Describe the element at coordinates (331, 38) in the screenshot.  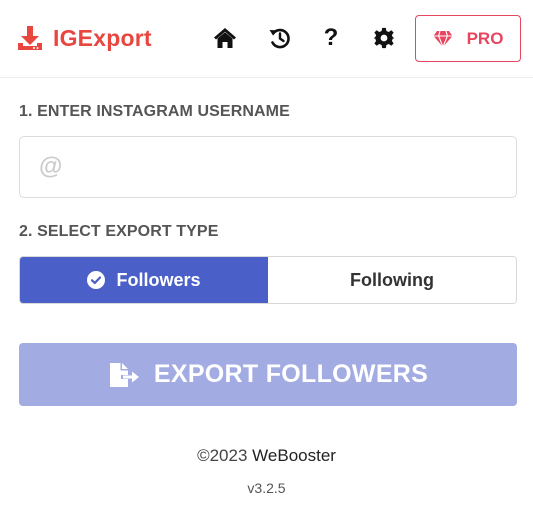
I see `help-icon: ?` at that location.